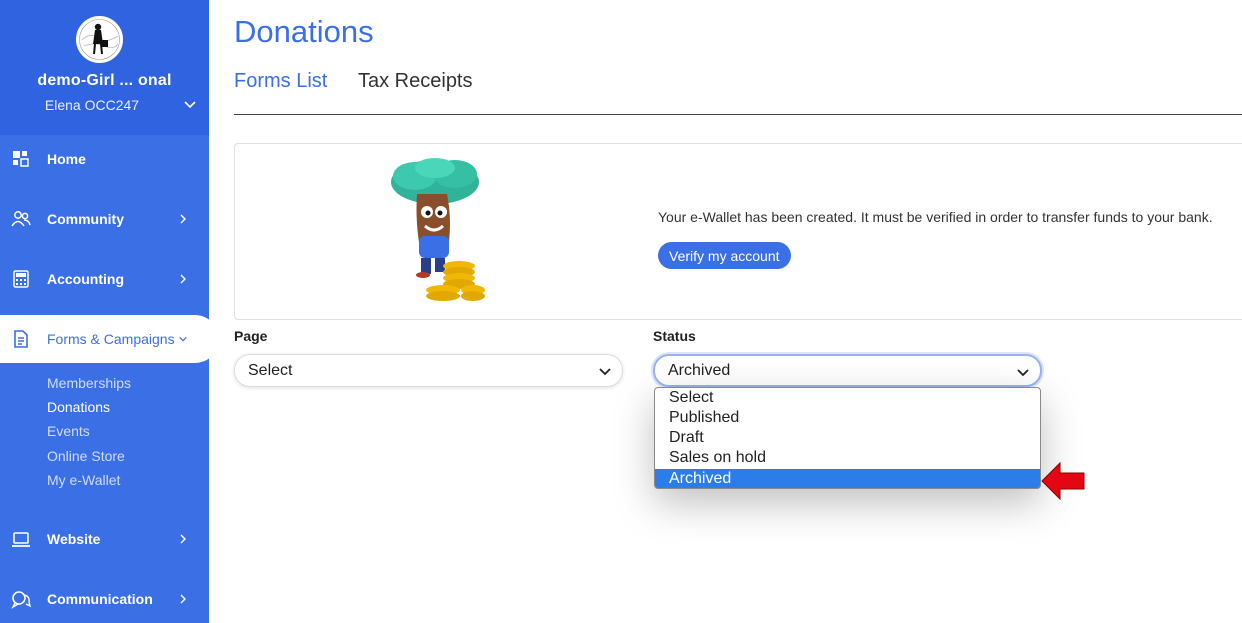 The image size is (1242, 623). What do you see at coordinates (99, 39) in the screenshot?
I see `organization-logo` at bounding box center [99, 39].